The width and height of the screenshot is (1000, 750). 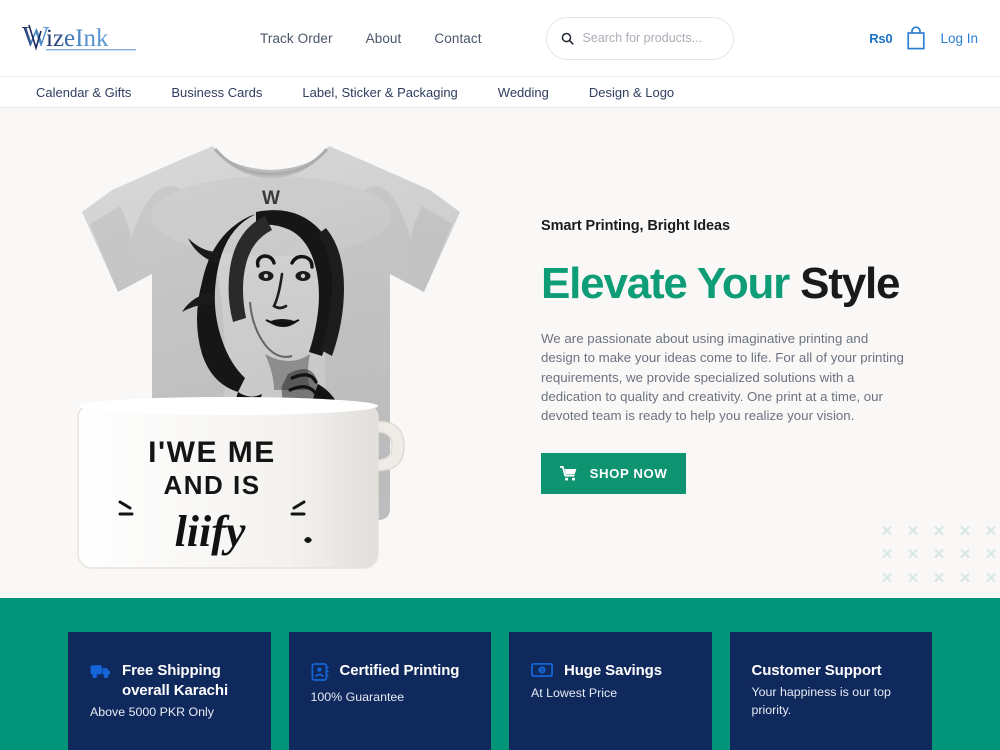 What do you see at coordinates (500, 38) in the screenshot?
I see `site-header: W izeInk Track Order About Contact Rs0` at bounding box center [500, 38].